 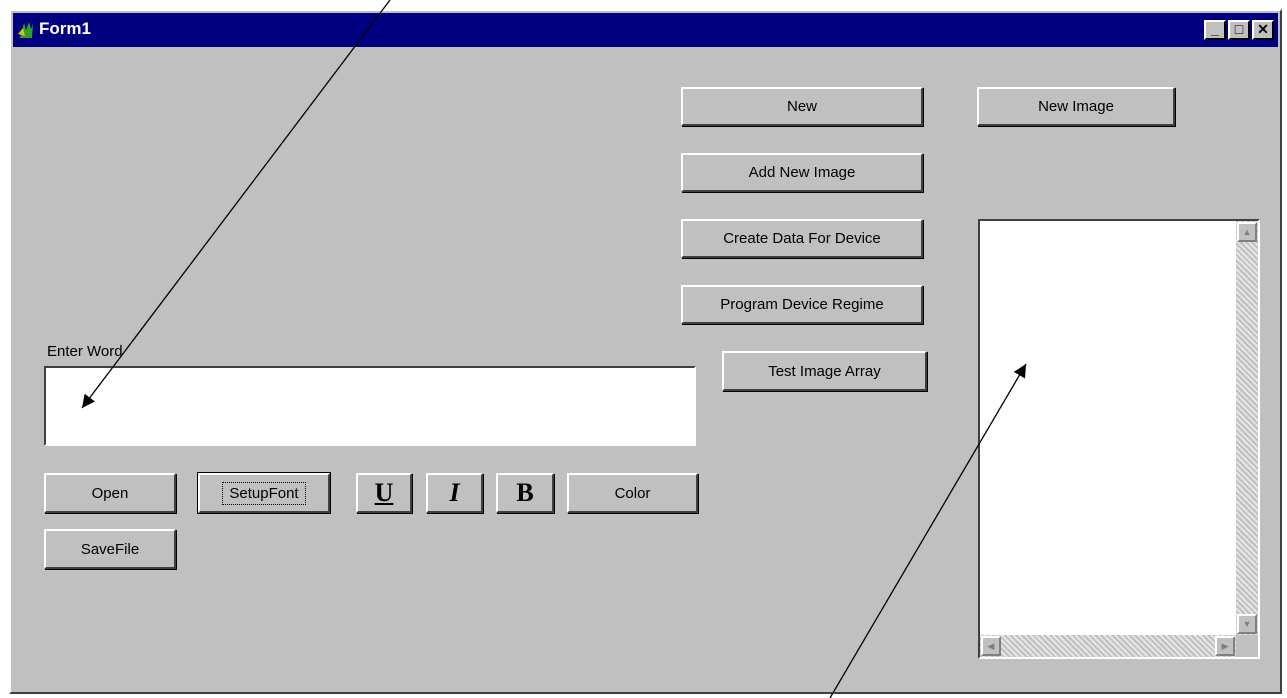 I want to click on arrow-to-image-listbox, so click(x=928, y=530).